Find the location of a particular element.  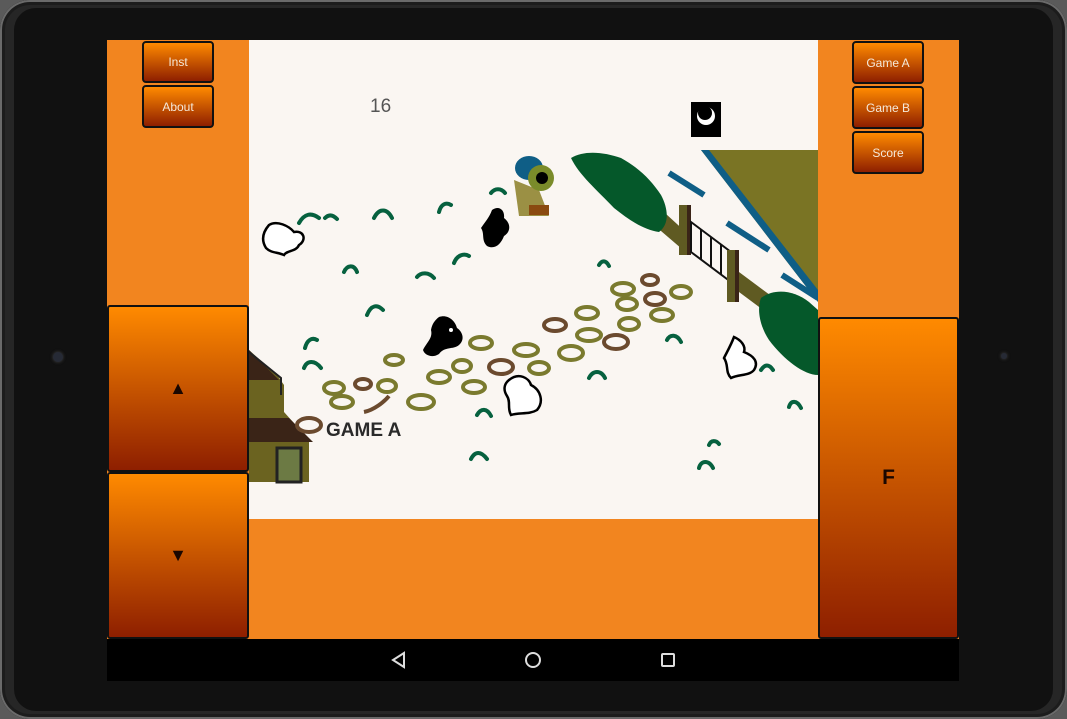

down-button: ▼ is located at coordinates (178, 555).